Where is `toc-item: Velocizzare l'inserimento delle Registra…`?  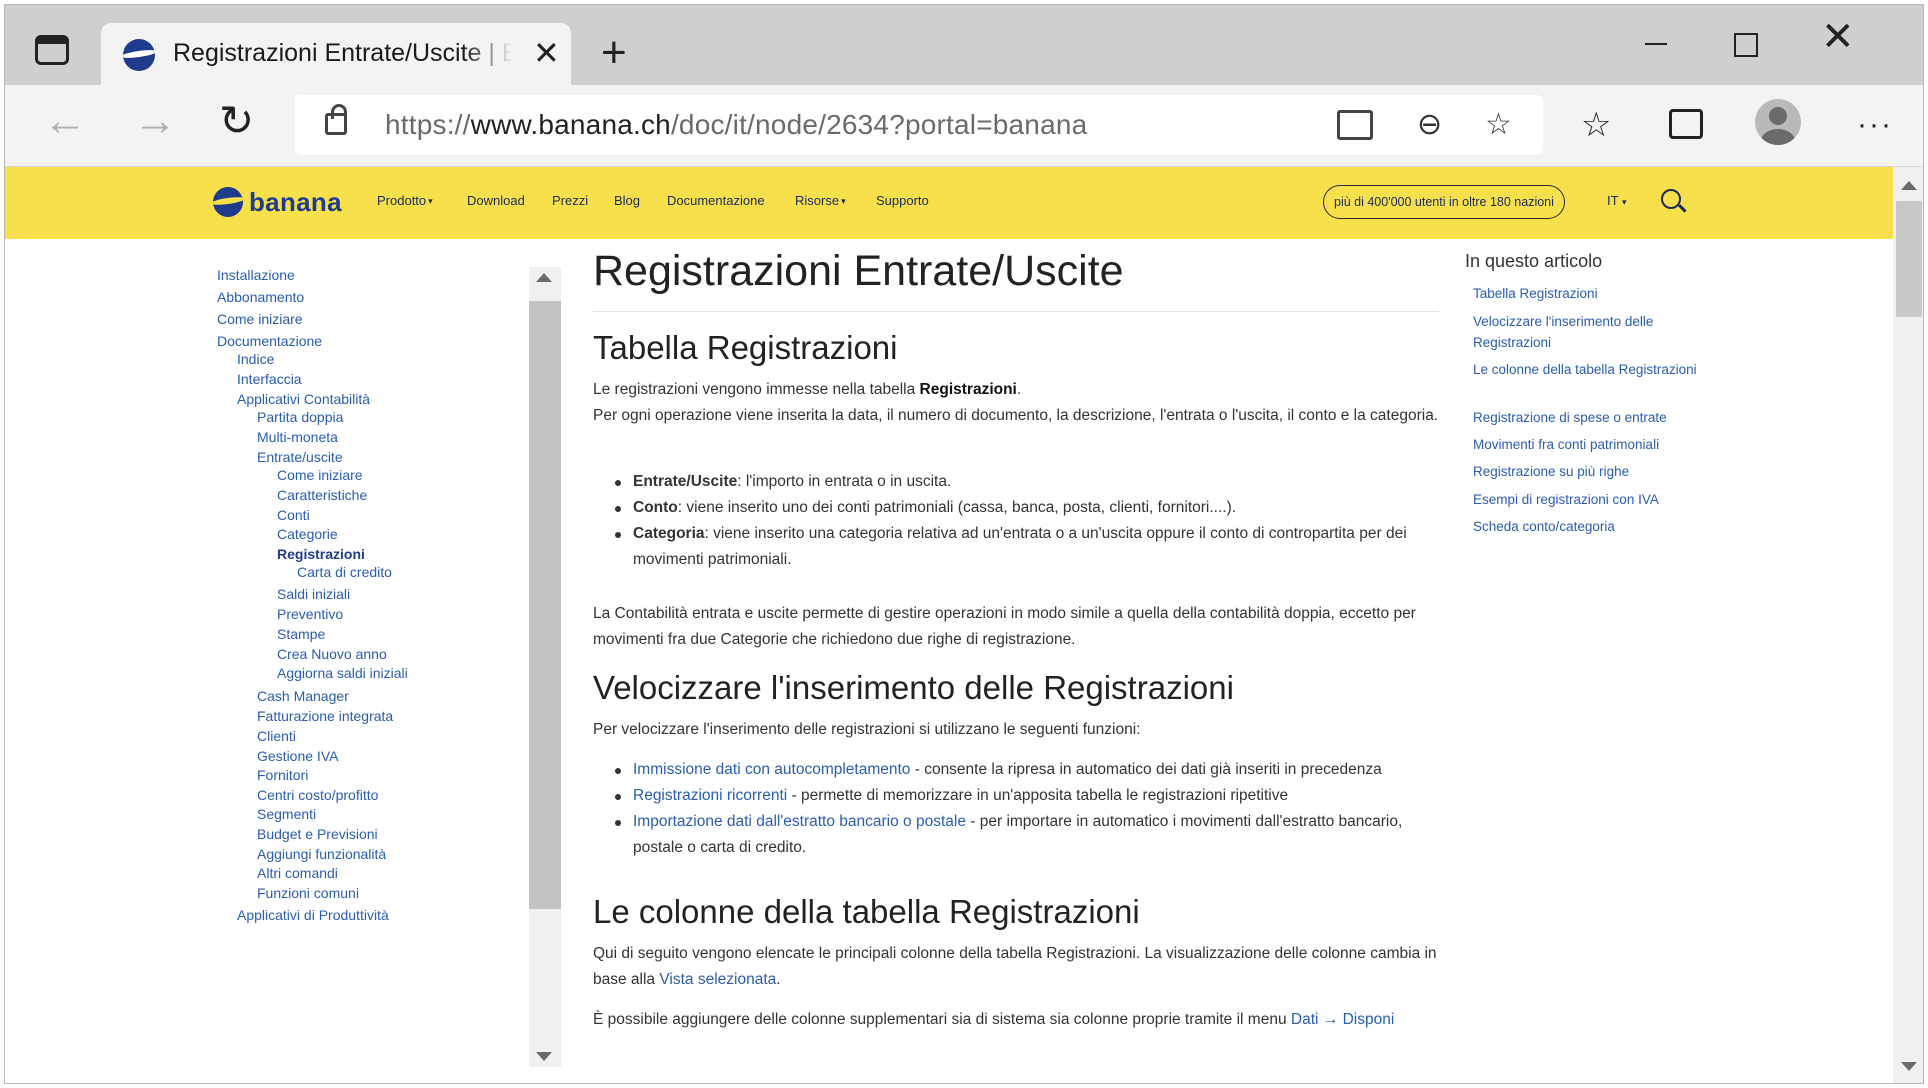 toc-item: Velocizzare l'inserimento delle Registra… is located at coordinates (1589, 332).